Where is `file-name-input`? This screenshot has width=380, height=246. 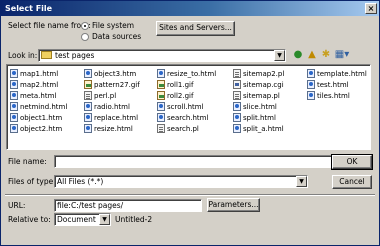 file-name-input is located at coordinates (193, 161).